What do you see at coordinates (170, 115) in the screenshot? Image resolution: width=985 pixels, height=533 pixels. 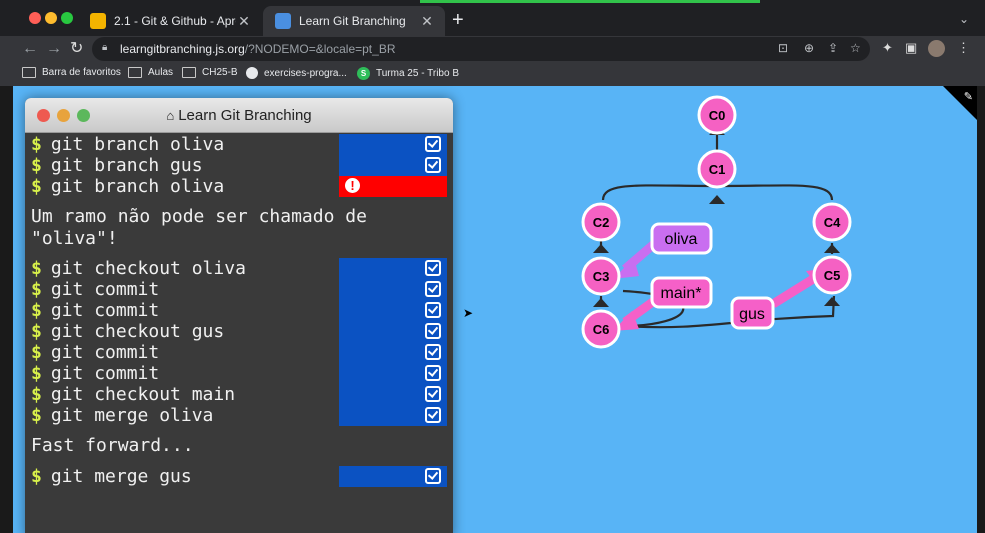 I see `home-icon: ⌂` at bounding box center [170, 115].